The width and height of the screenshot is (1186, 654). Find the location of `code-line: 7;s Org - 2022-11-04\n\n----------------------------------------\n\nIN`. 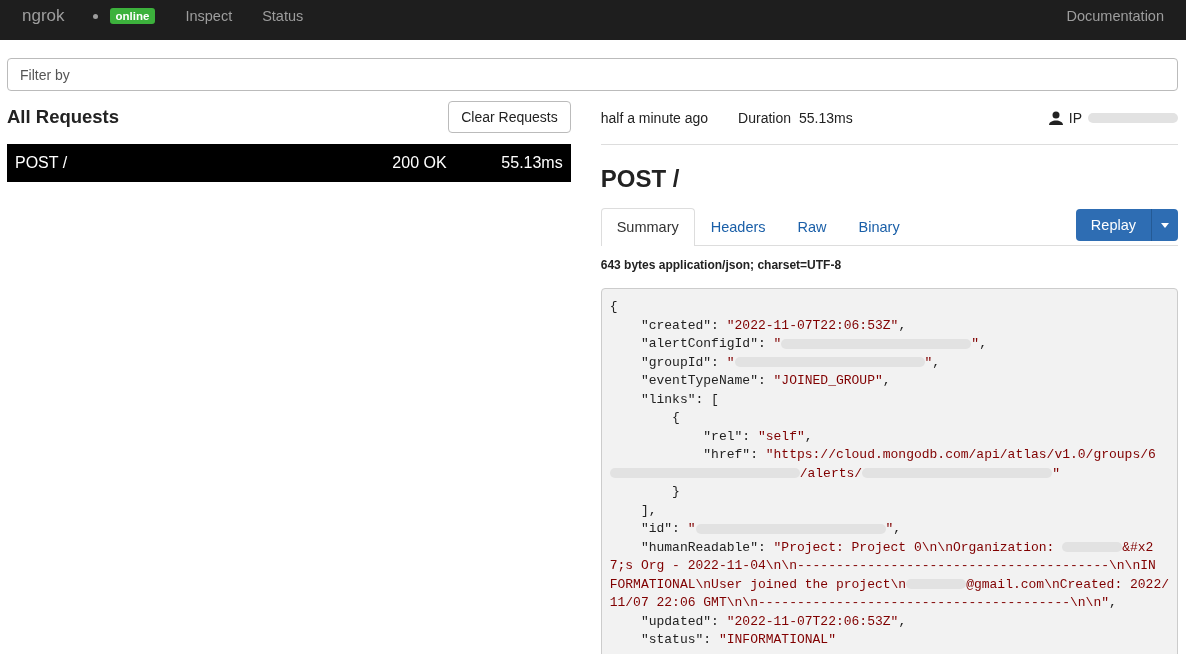

code-line: 7;s Org - 2022-11-04\n\n----------------------------------------\n\nIN is located at coordinates (883, 566).